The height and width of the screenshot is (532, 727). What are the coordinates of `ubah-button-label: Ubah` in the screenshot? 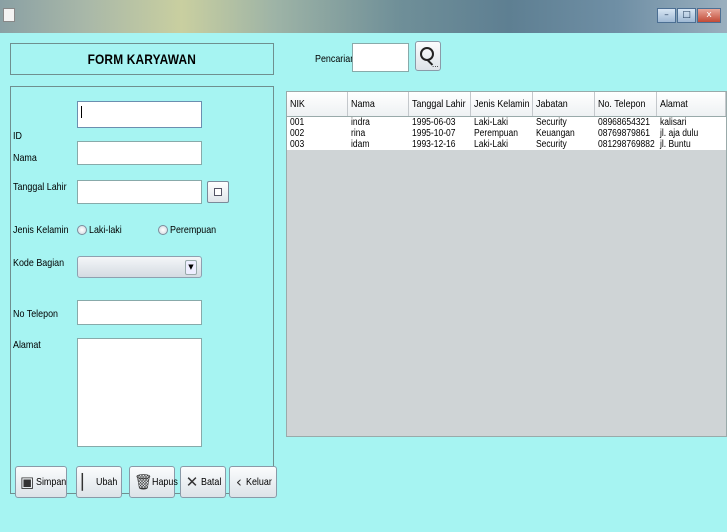 It's located at (106, 482).